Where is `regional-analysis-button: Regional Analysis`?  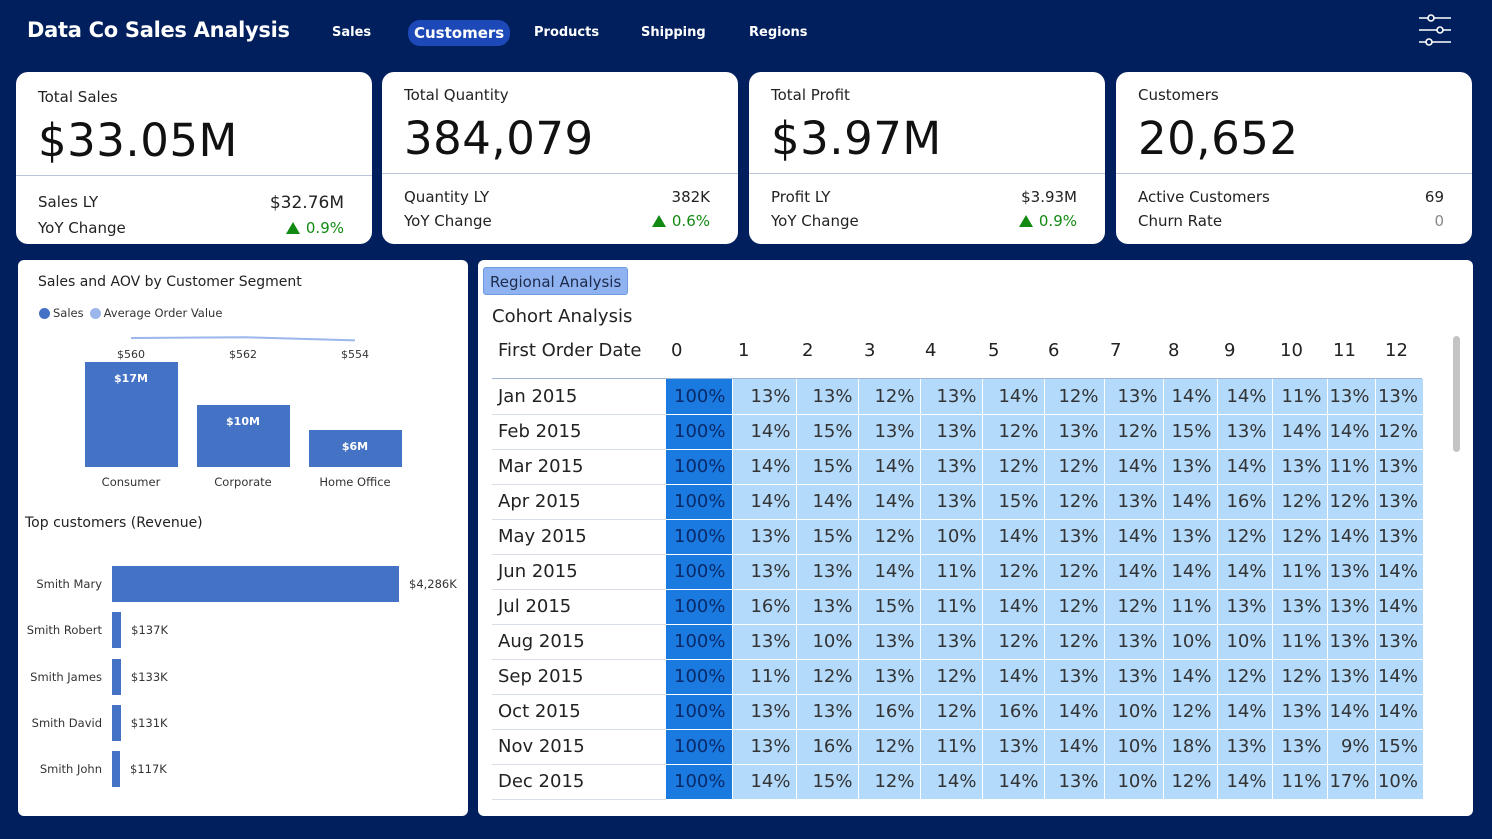
regional-analysis-button: Regional Analysis is located at coordinates (556, 281).